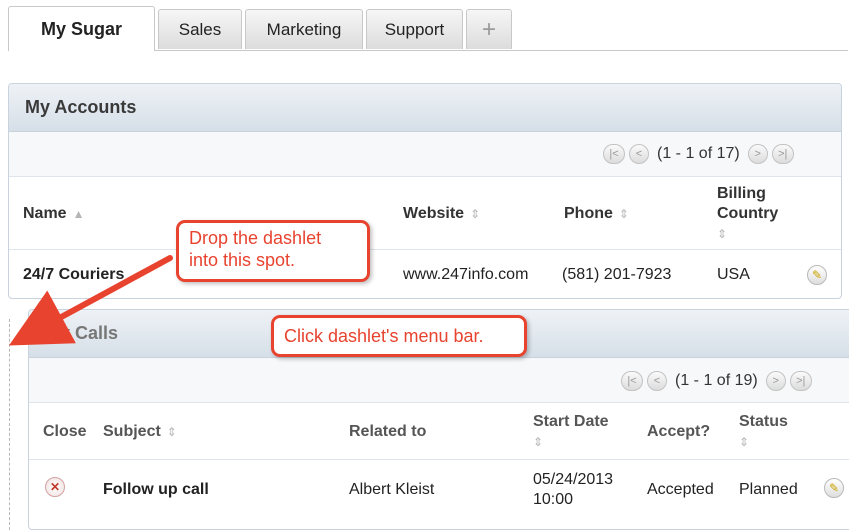 The width and height of the screenshot is (849, 530). Describe the element at coordinates (90, 300) in the screenshot. I see `arrow-icon` at that location.